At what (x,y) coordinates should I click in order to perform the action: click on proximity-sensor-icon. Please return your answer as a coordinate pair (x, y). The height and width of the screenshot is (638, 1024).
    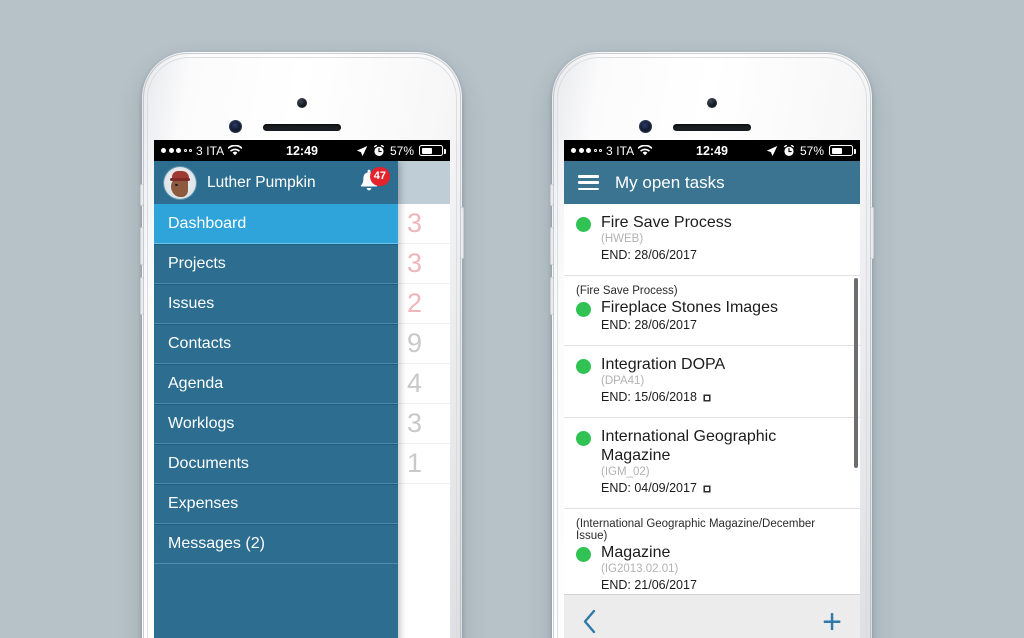
    Looking at the image, I should click on (712, 103).